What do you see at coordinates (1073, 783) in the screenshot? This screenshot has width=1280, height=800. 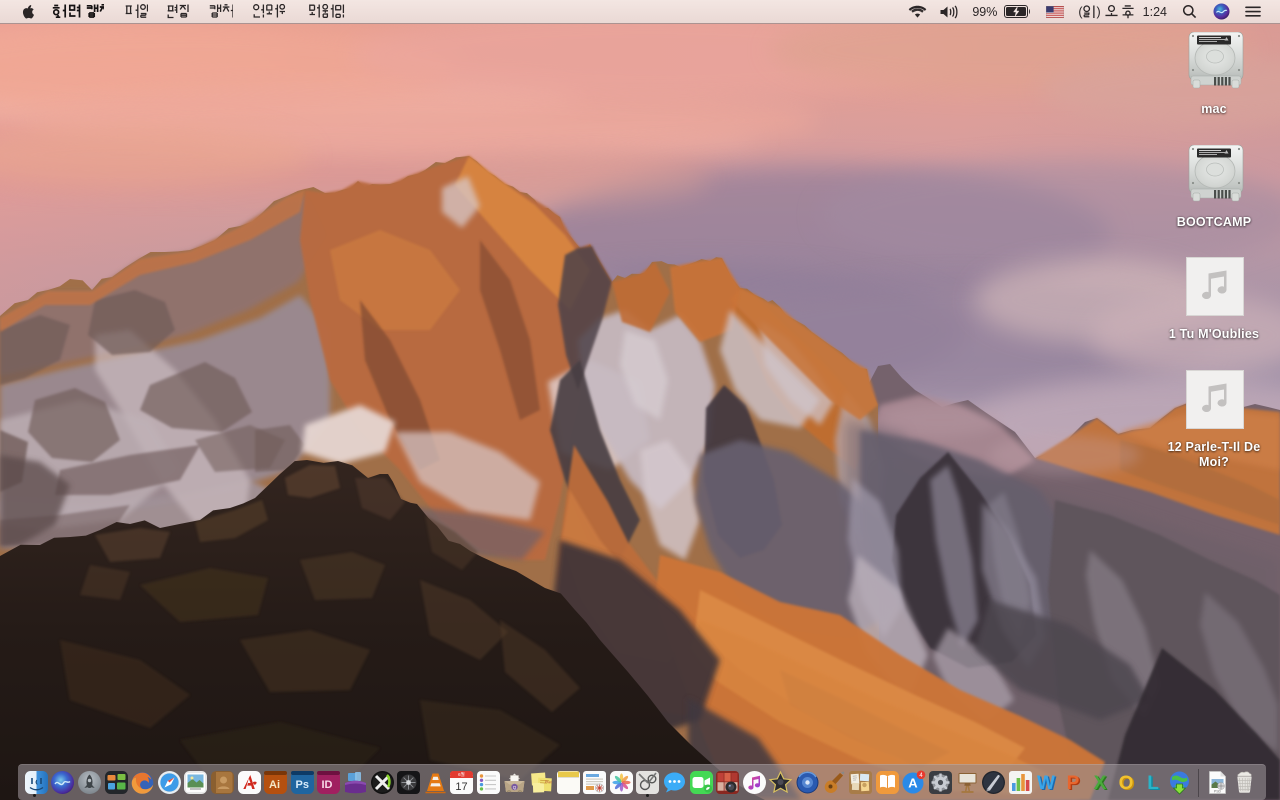 I see `svg-text: P` at bounding box center [1073, 783].